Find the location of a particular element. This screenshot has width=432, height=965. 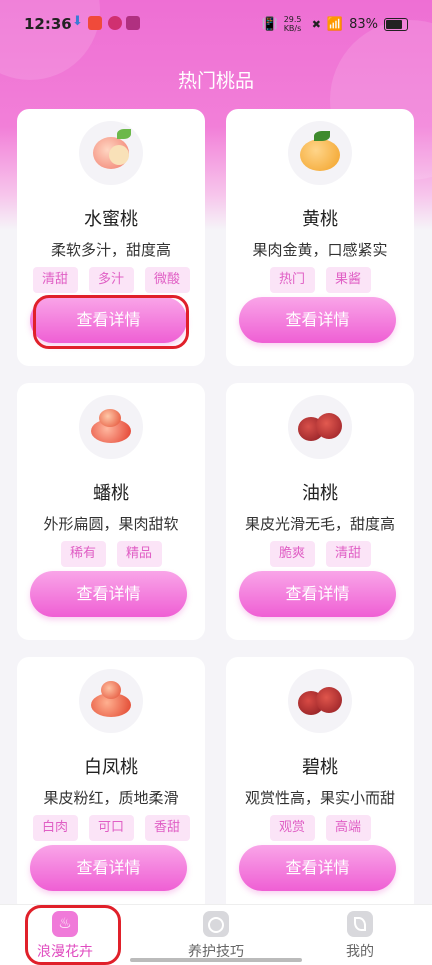

tag-list: 白肉 可口 香甜 is located at coordinates (111, 828).